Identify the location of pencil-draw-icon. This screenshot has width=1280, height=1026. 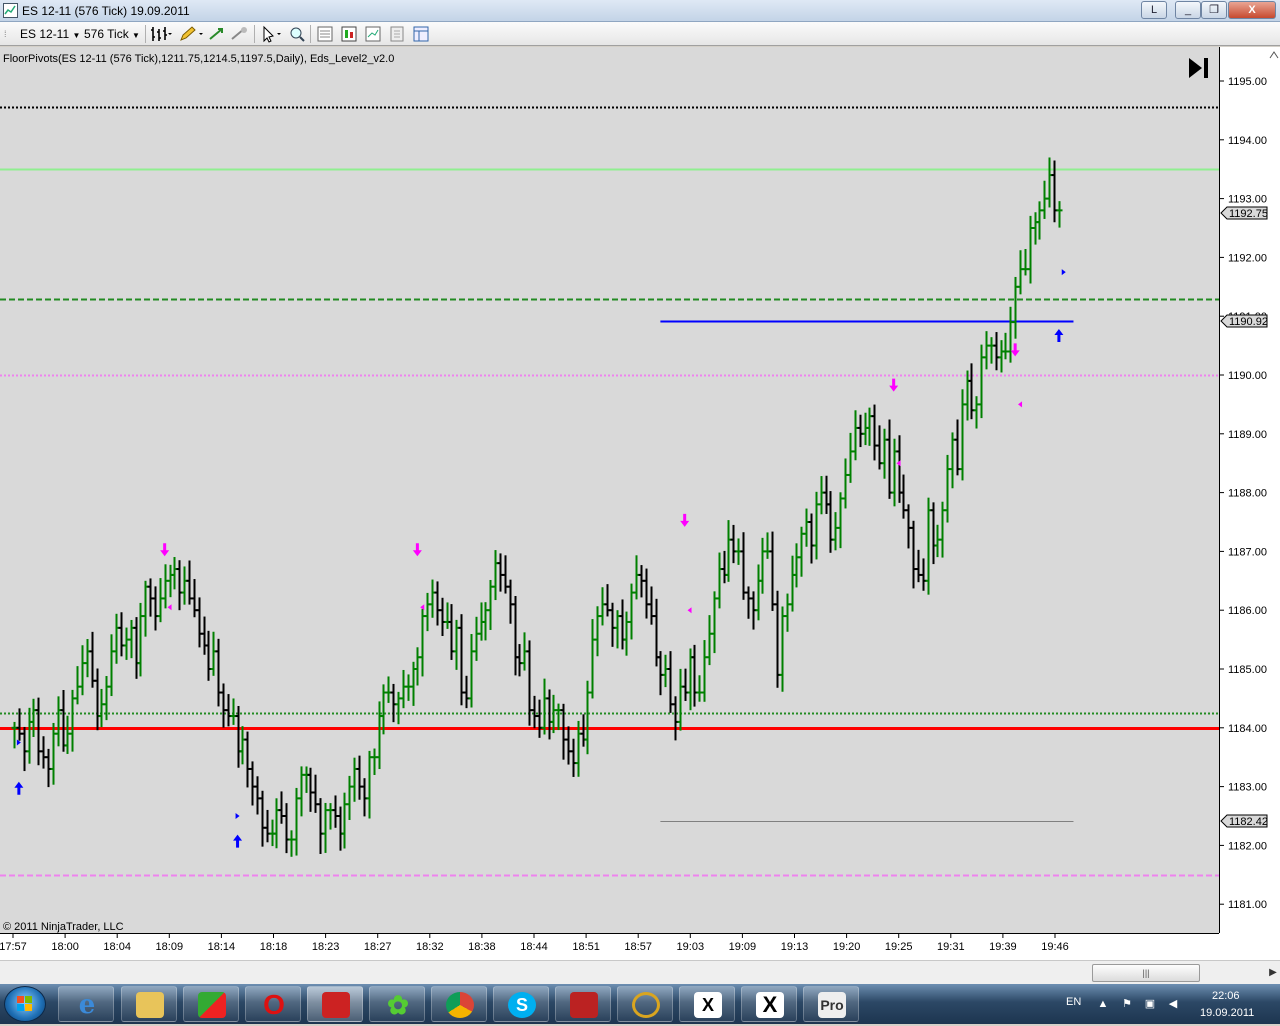
(191, 34).